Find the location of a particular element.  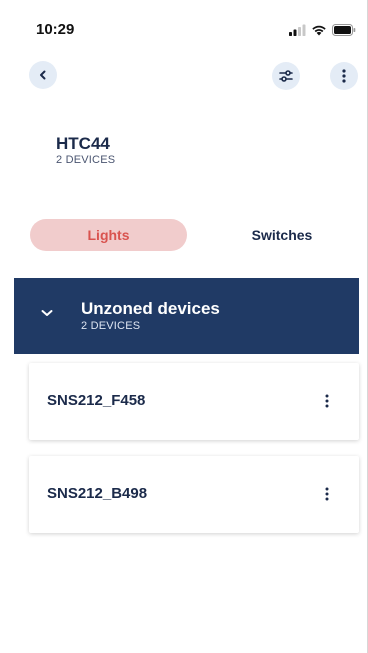

chevron-down-icon is located at coordinates (47, 313).